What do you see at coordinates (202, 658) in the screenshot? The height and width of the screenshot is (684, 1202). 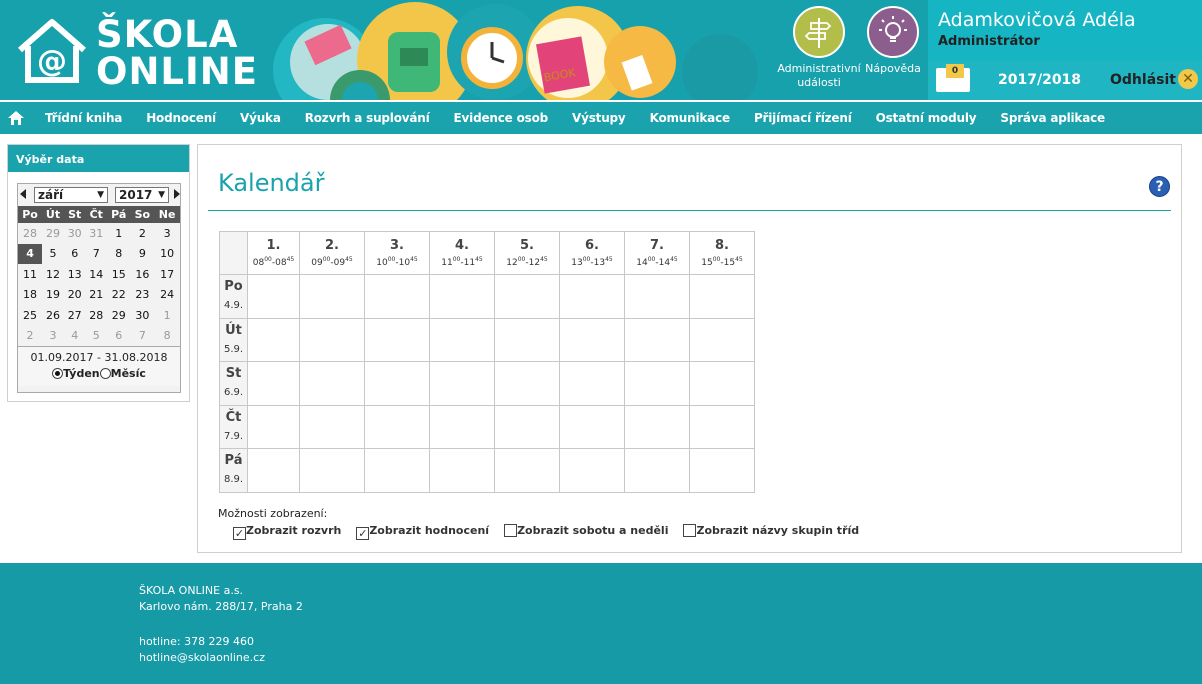 I see `footer-hotline-email: hotline@skolaonline.cz` at bounding box center [202, 658].